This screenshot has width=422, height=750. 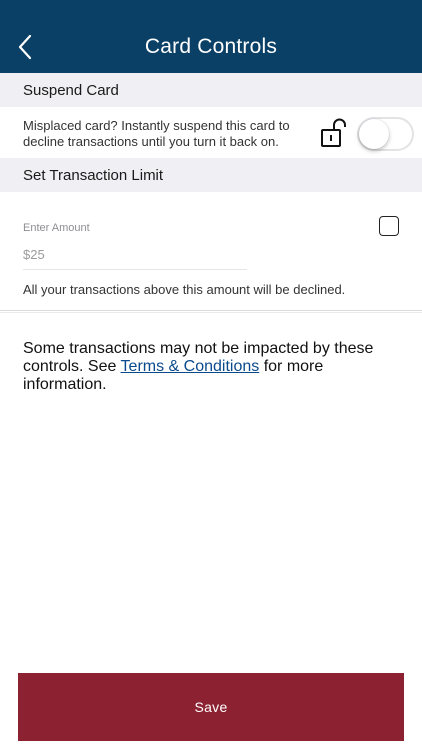 I want to click on back-button, so click(x=25, y=47).